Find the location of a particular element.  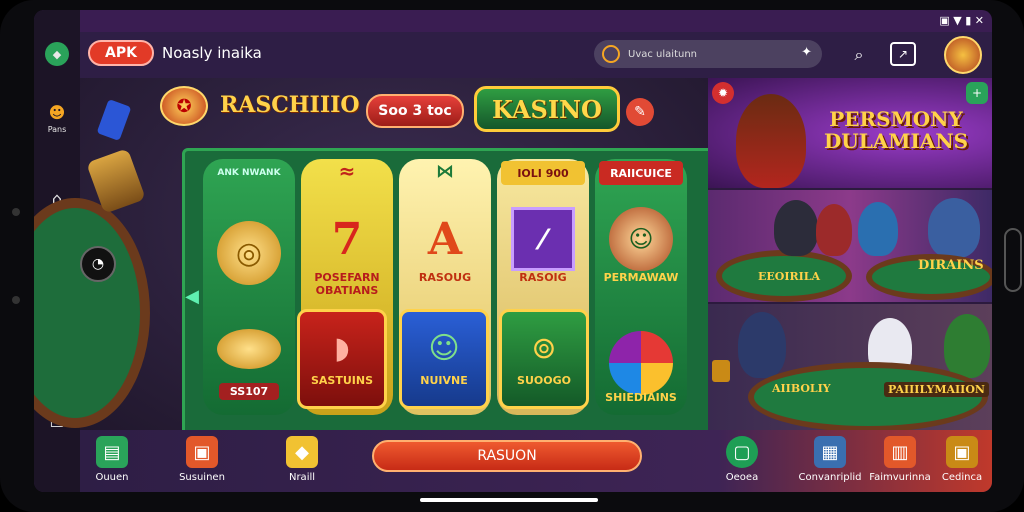

nav-item-6-label: Faimvurinna is located at coordinates (900, 477).